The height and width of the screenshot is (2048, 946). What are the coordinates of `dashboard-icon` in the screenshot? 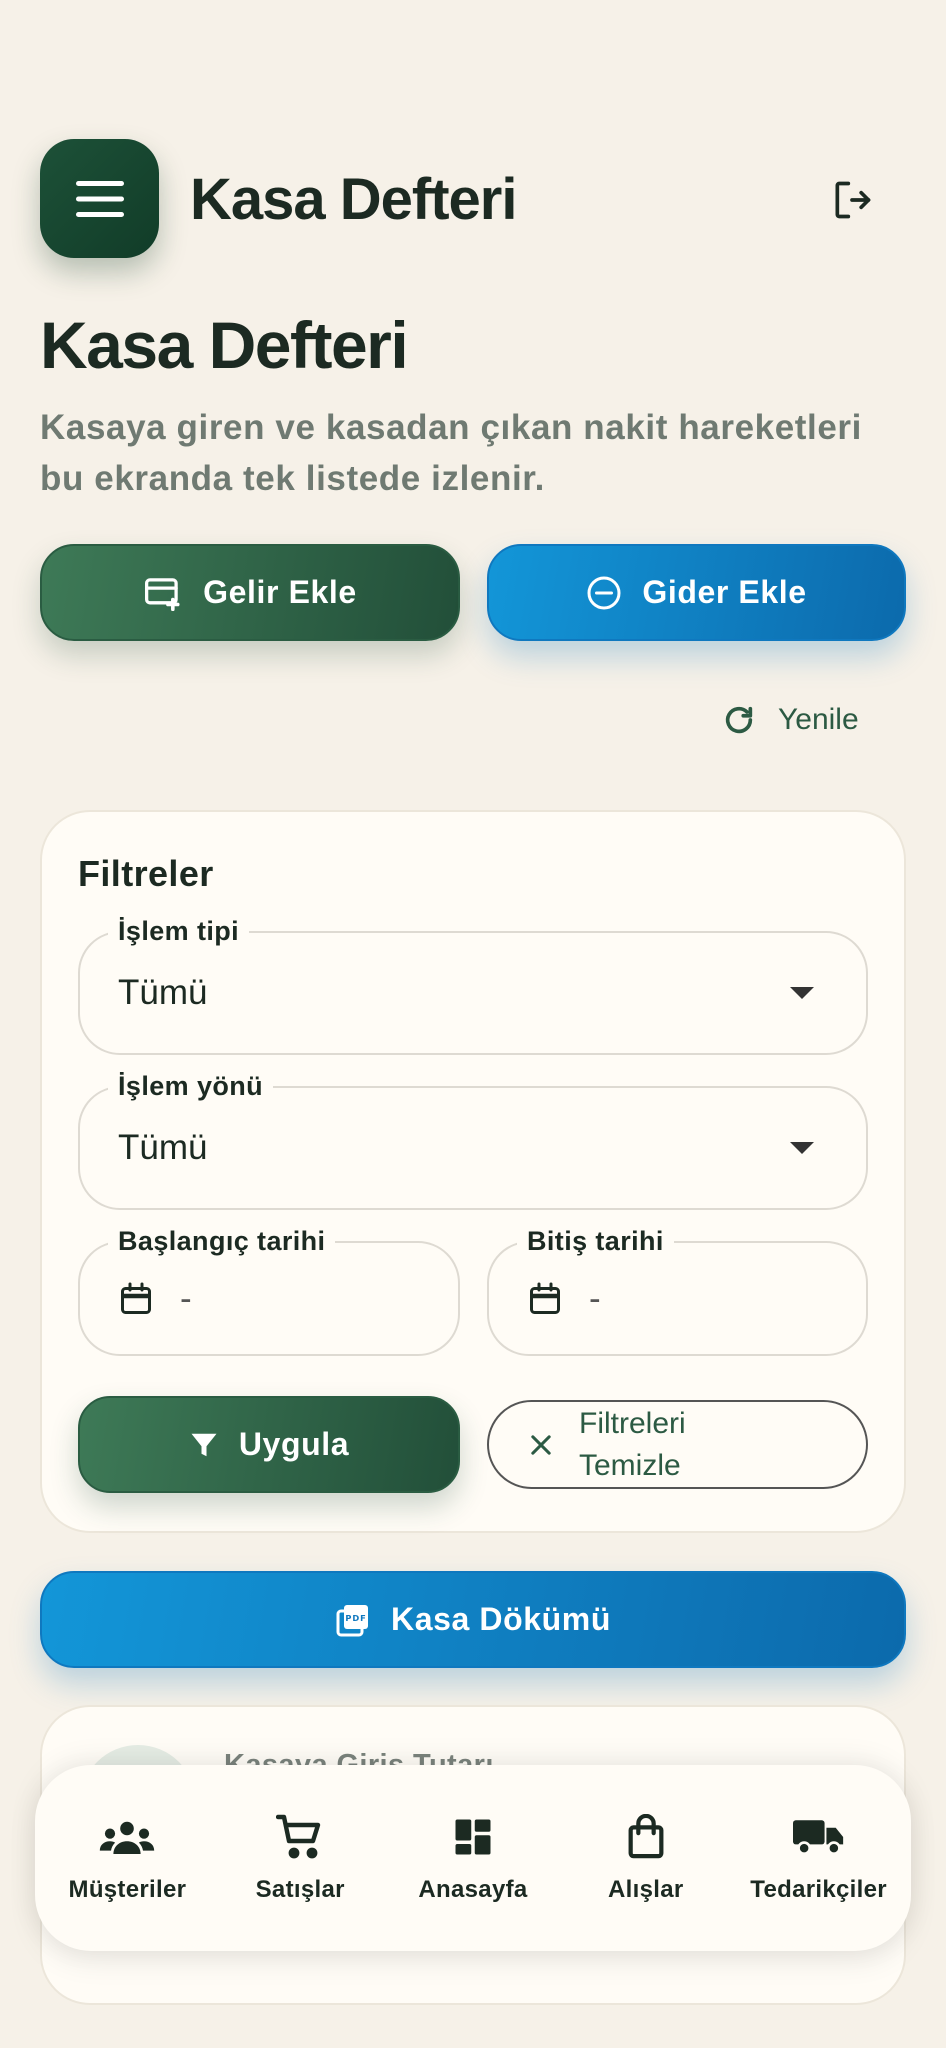 It's located at (473, 1837).